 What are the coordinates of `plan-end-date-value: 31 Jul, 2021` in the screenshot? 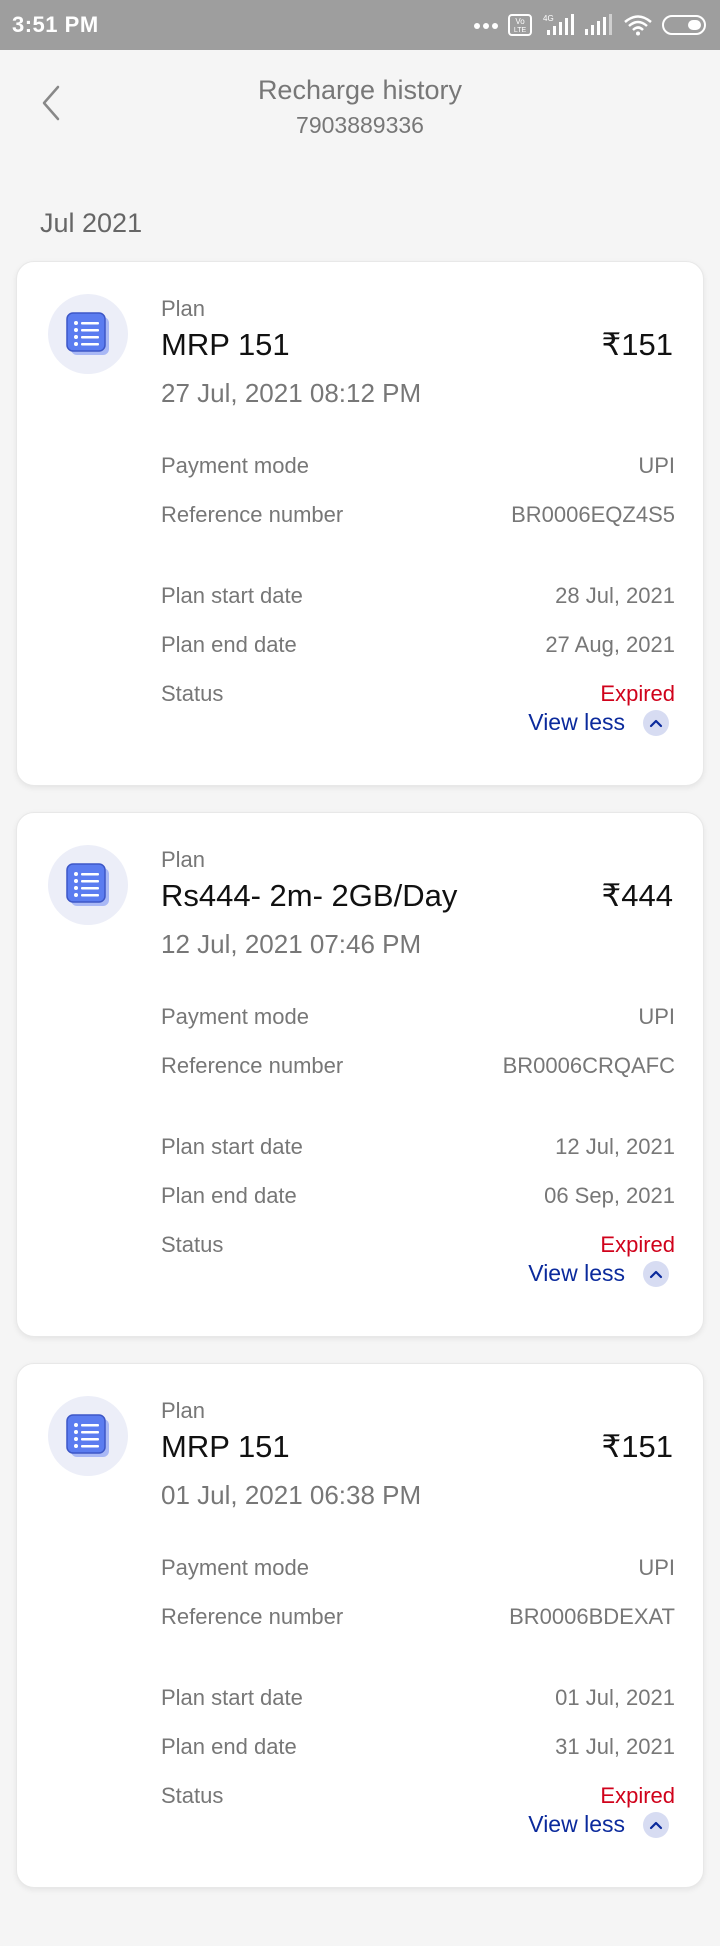 It's located at (615, 1746).